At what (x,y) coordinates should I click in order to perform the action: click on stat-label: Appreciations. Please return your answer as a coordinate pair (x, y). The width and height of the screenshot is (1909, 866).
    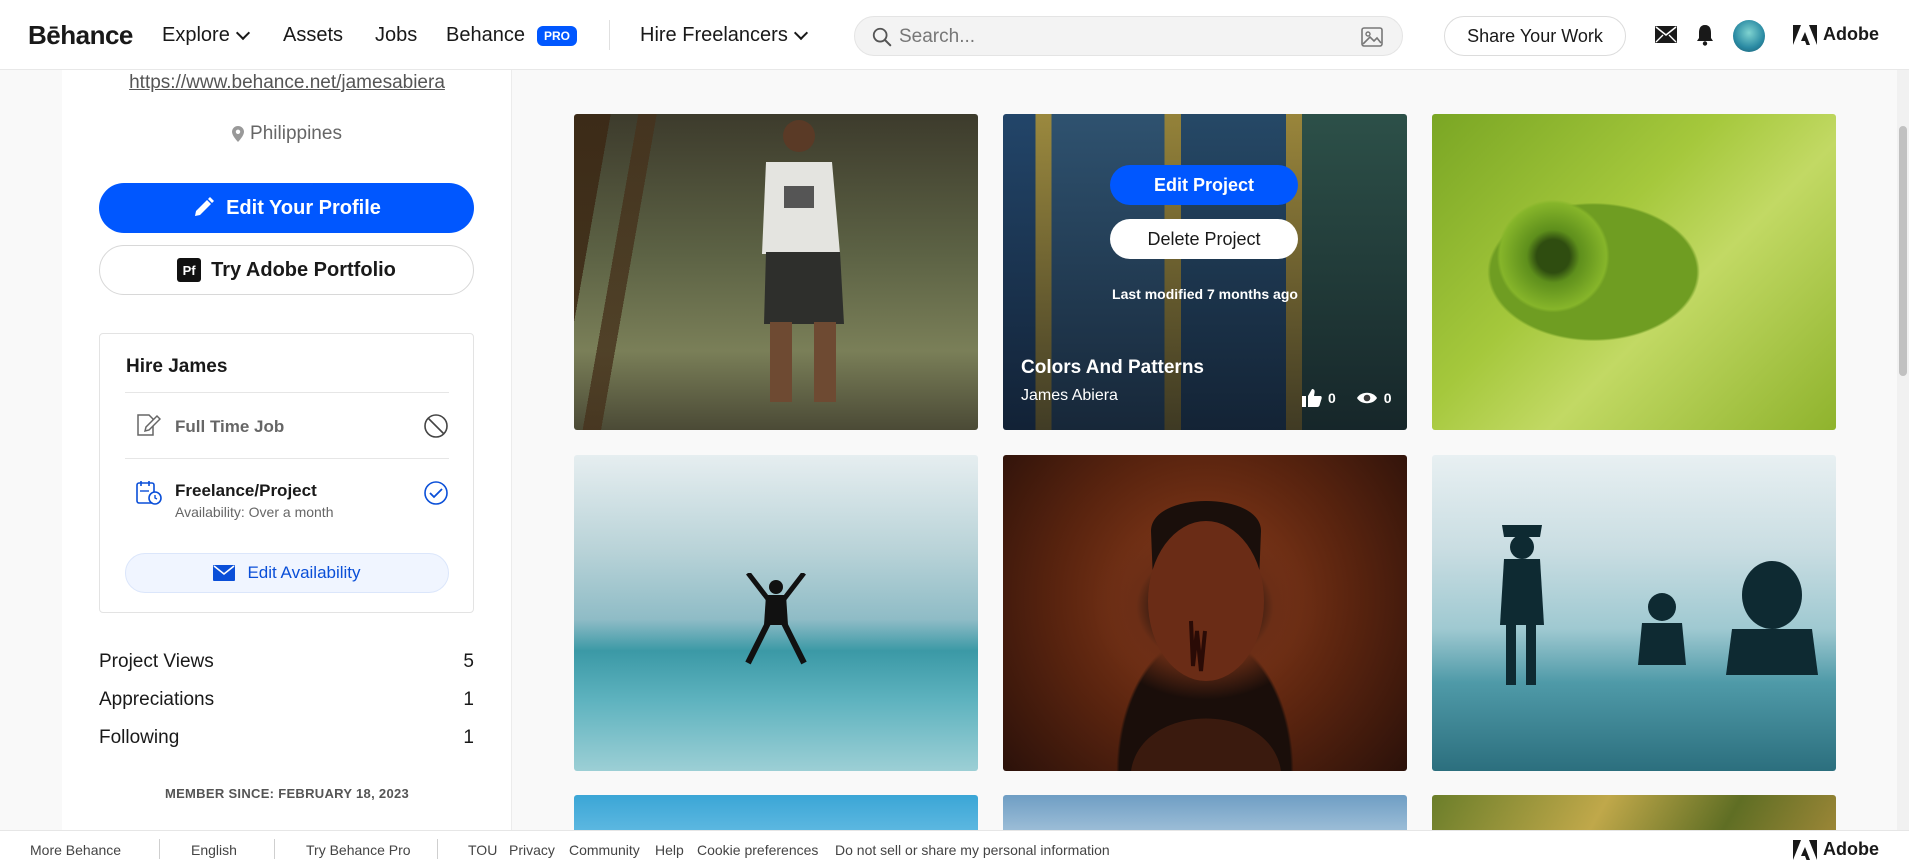
    Looking at the image, I should click on (157, 699).